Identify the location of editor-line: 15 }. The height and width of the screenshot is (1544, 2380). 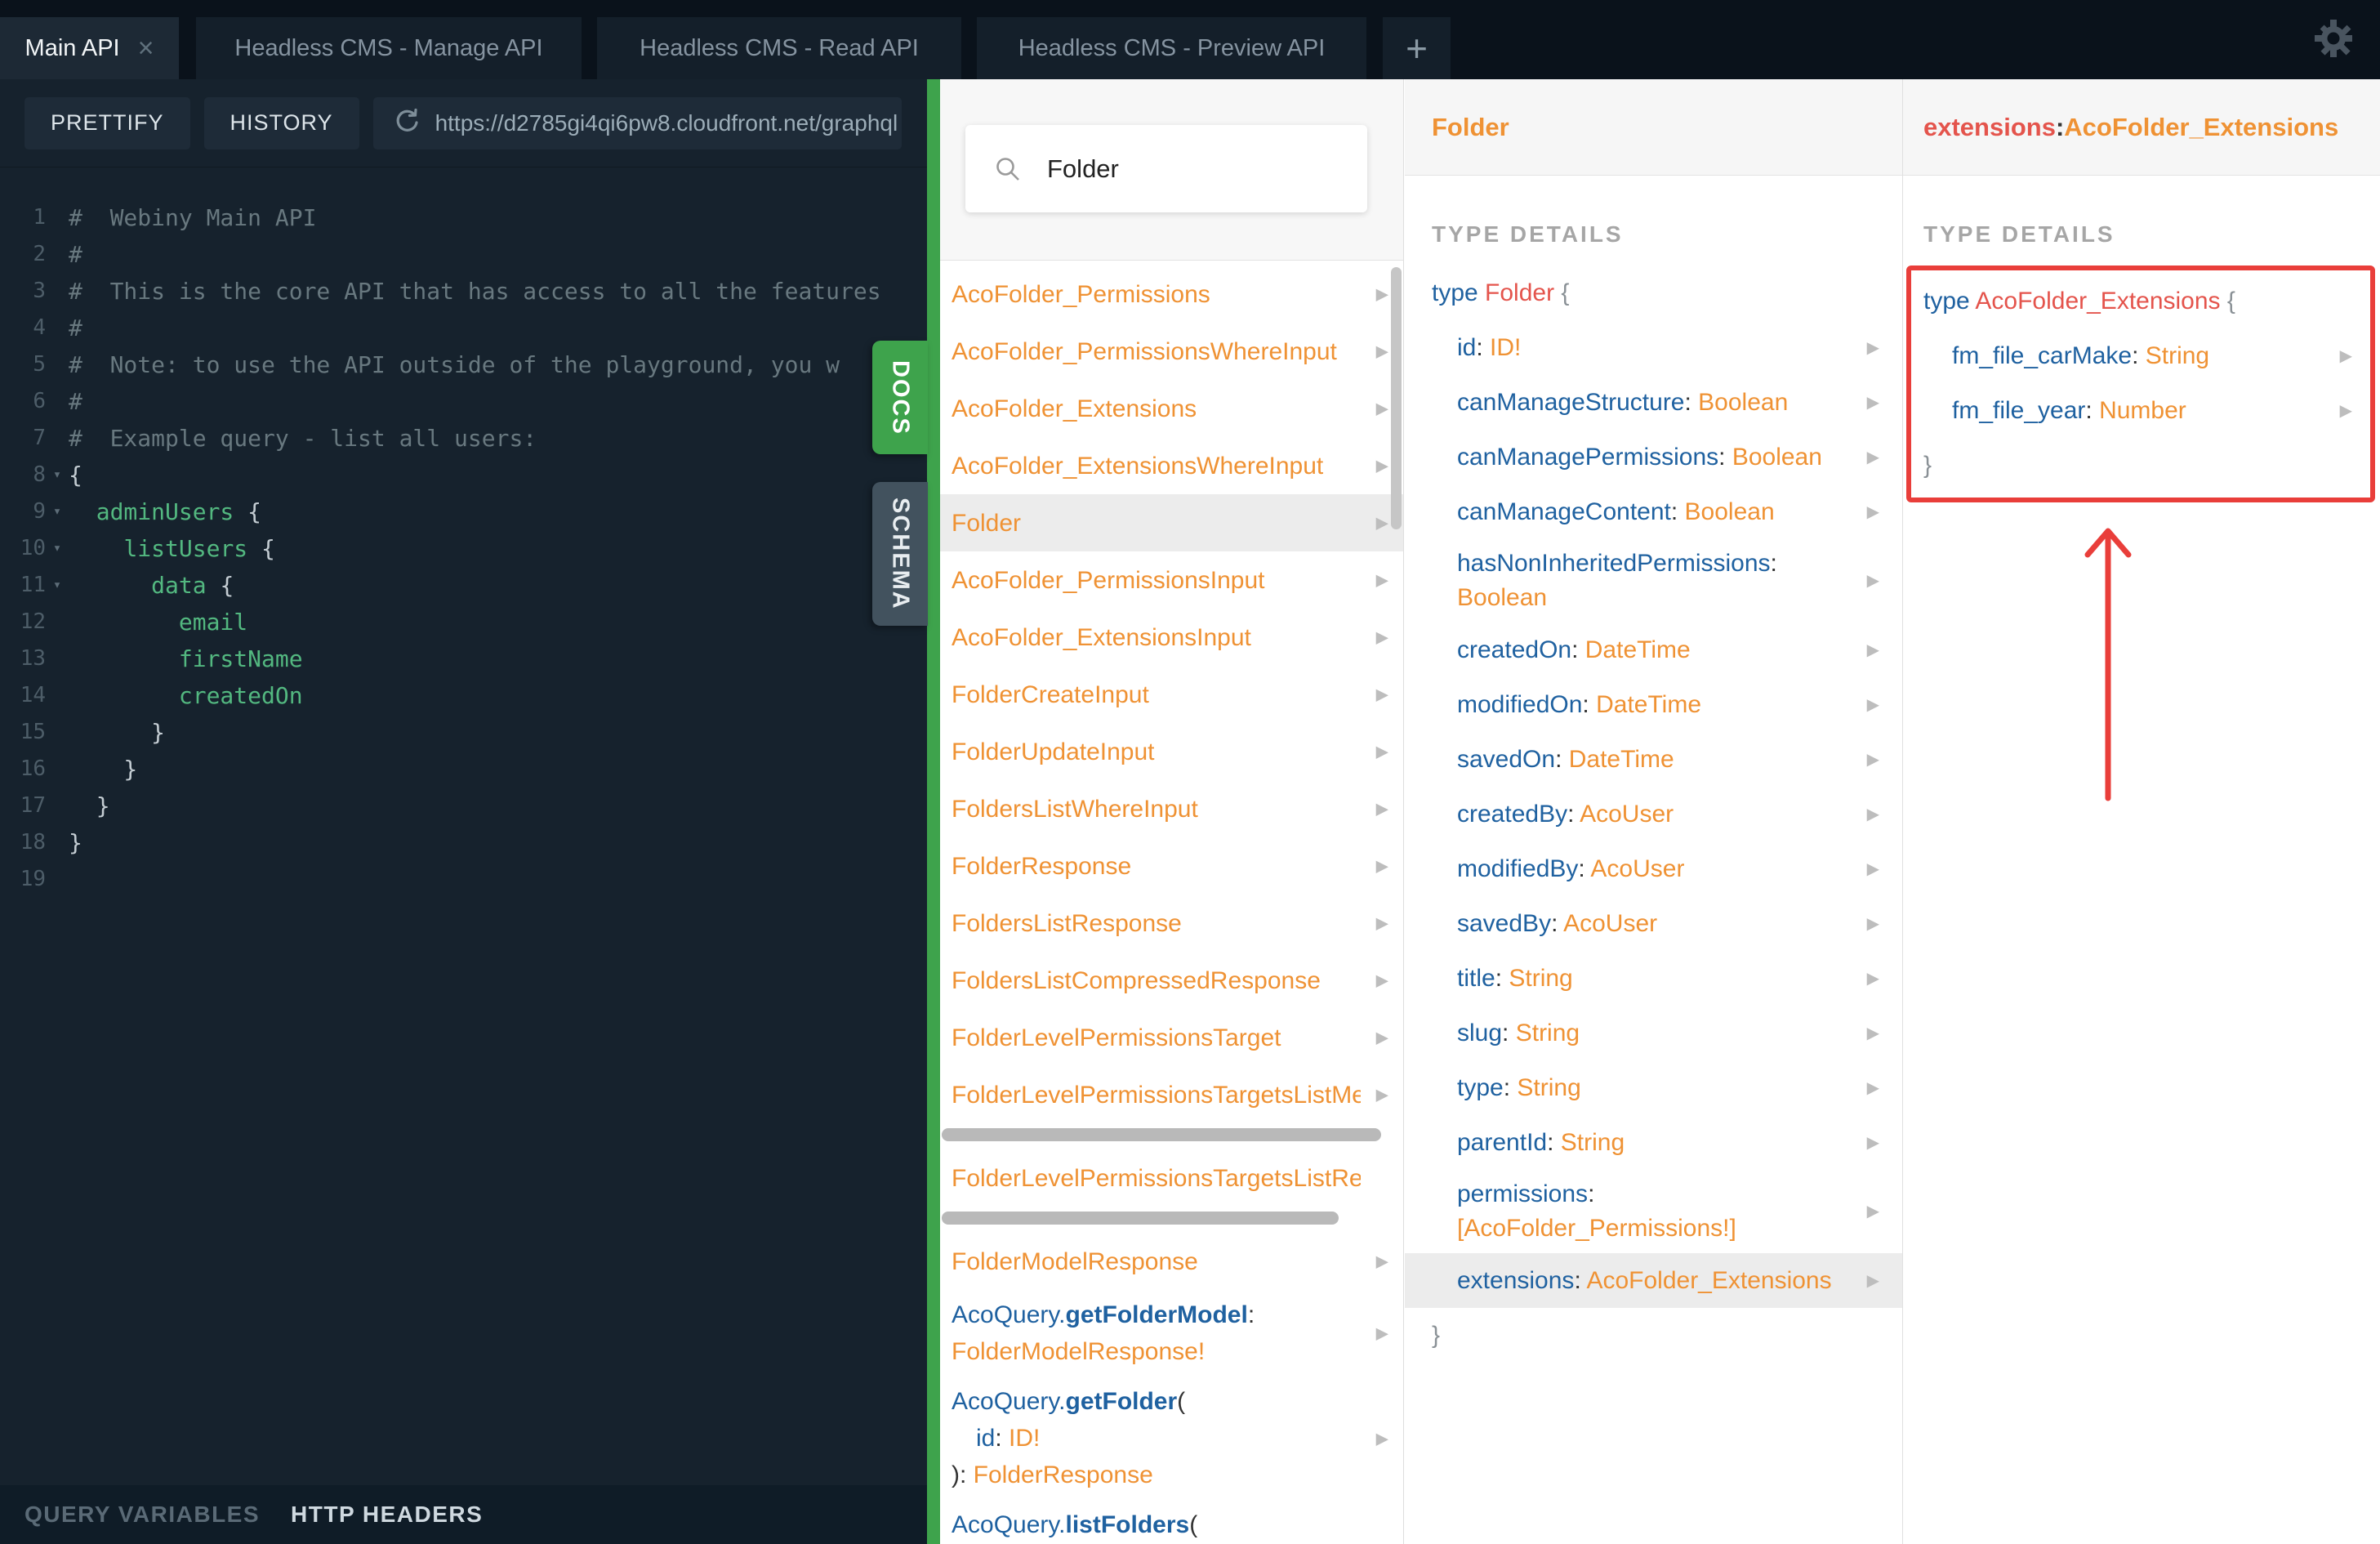
(464, 732).